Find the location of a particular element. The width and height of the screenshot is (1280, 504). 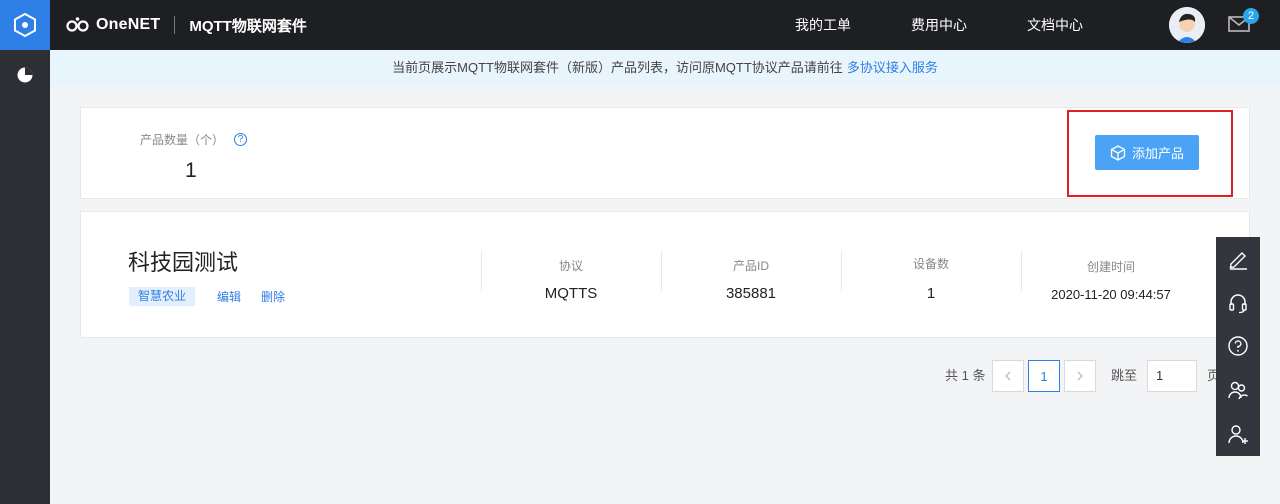

community-icon is located at coordinates (1238, 390).